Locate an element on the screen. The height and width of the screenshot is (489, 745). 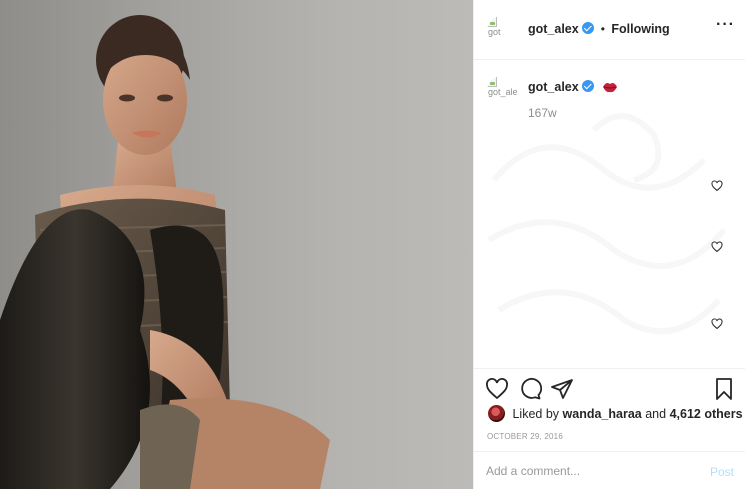
profile-avatar: got is located at coordinates (502, 31).